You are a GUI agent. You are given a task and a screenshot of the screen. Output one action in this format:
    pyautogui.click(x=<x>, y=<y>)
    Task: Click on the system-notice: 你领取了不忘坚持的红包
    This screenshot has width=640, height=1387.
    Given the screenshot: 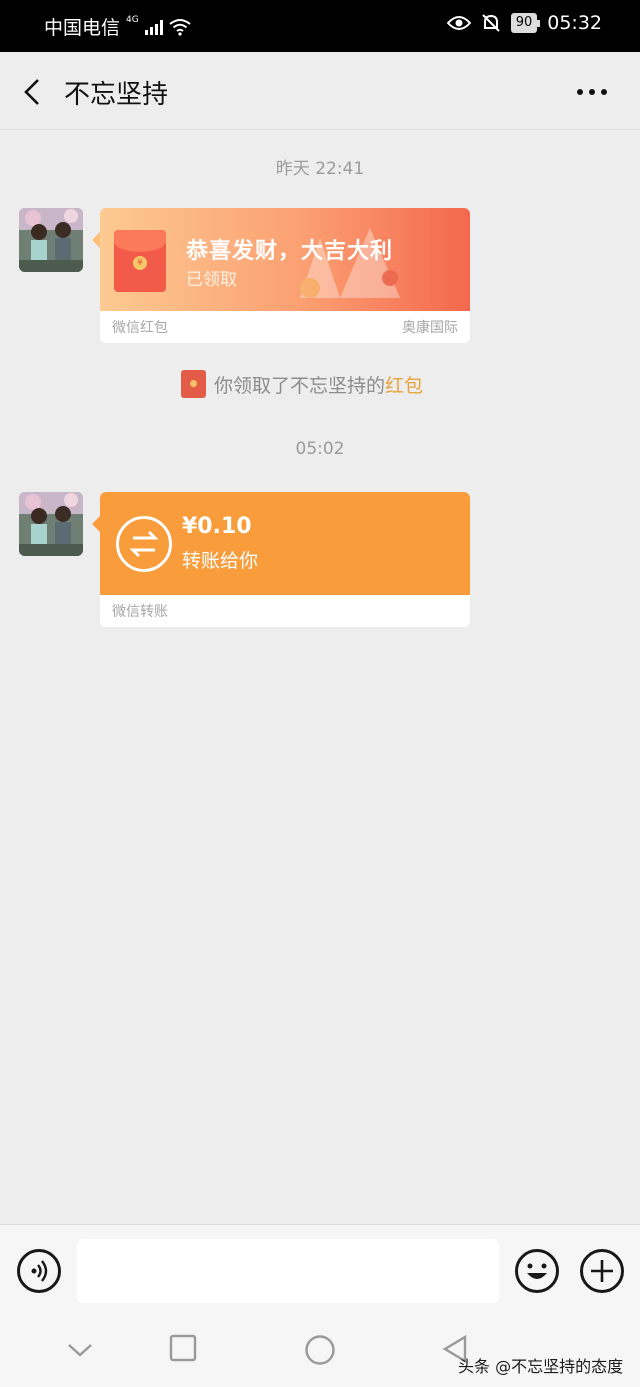 What is the action you would take?
    pyautogui.click(x=302, y=384)
    